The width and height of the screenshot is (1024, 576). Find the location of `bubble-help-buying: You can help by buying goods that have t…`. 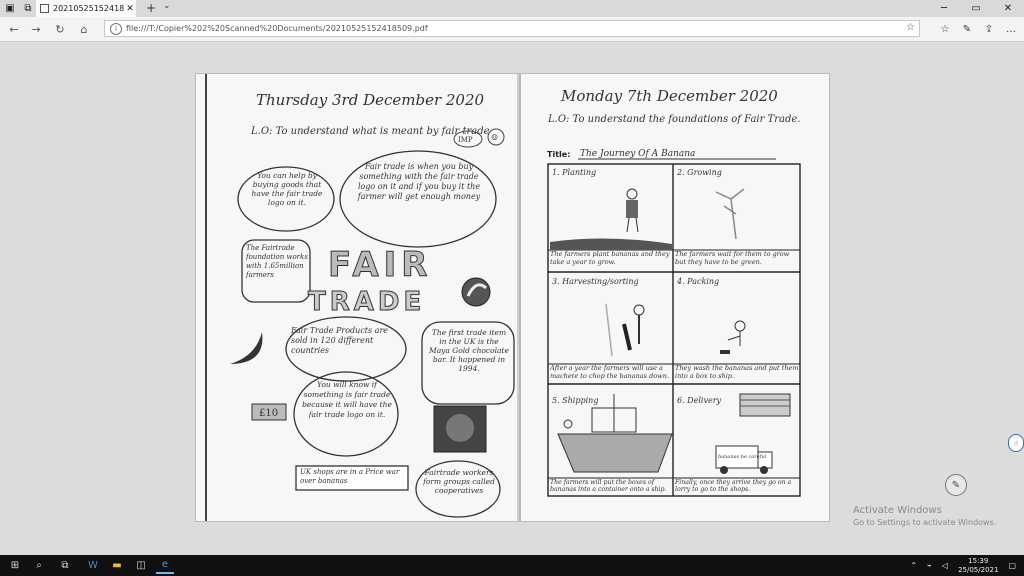

bubble-help-buying: You can help by buying goods that have t… is located at coordinates (287, 189).